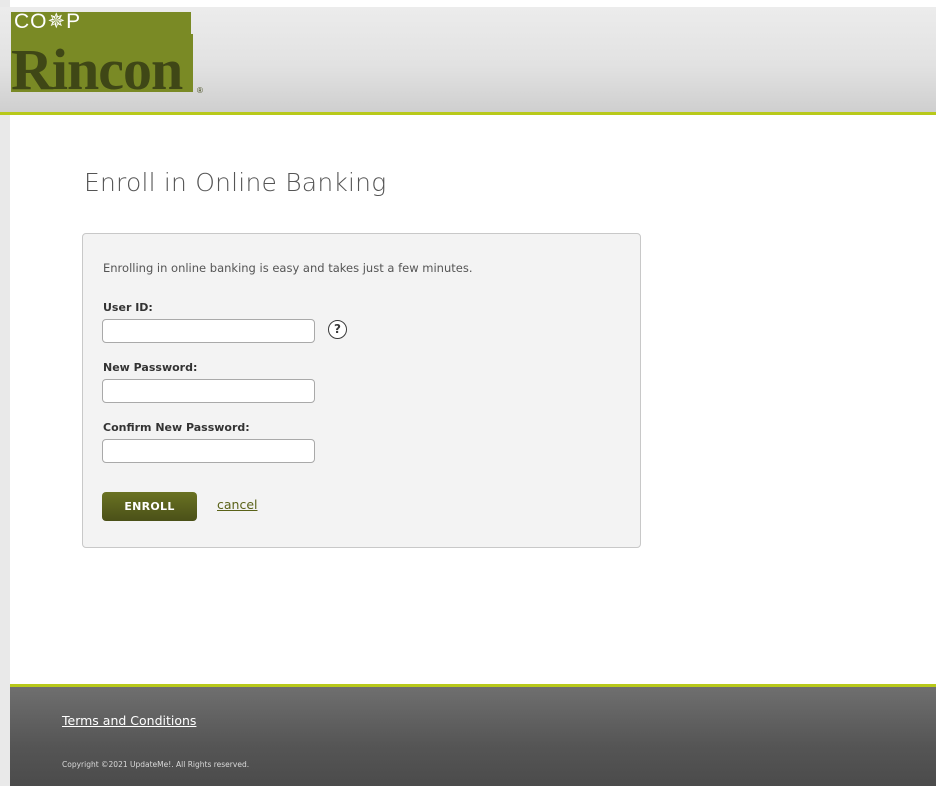 This screenshot has height=786, width=936. I want to click on site-header: CO✵P Rincon ®, so click(468, 61).